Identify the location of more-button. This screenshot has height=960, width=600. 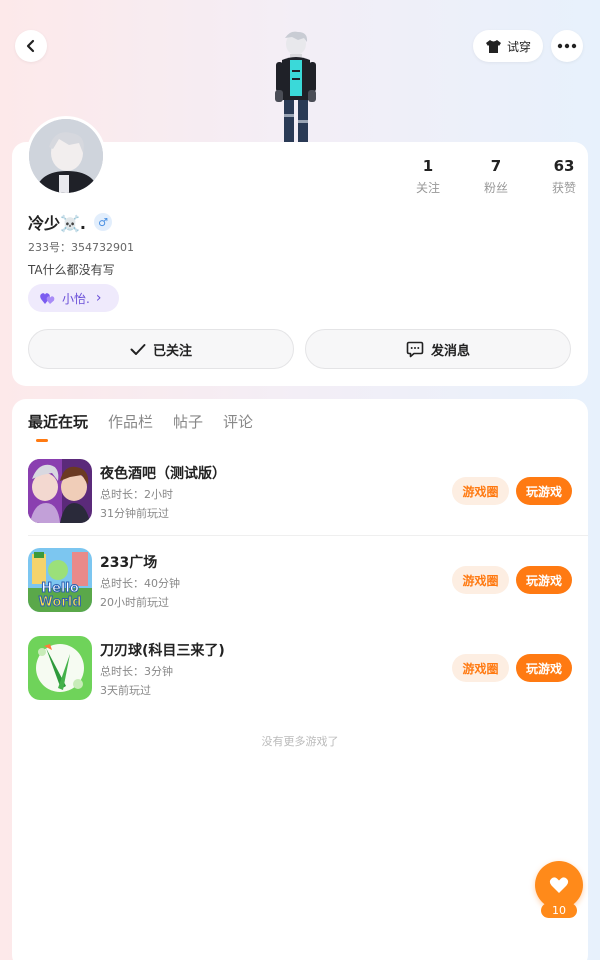
(567, 46).